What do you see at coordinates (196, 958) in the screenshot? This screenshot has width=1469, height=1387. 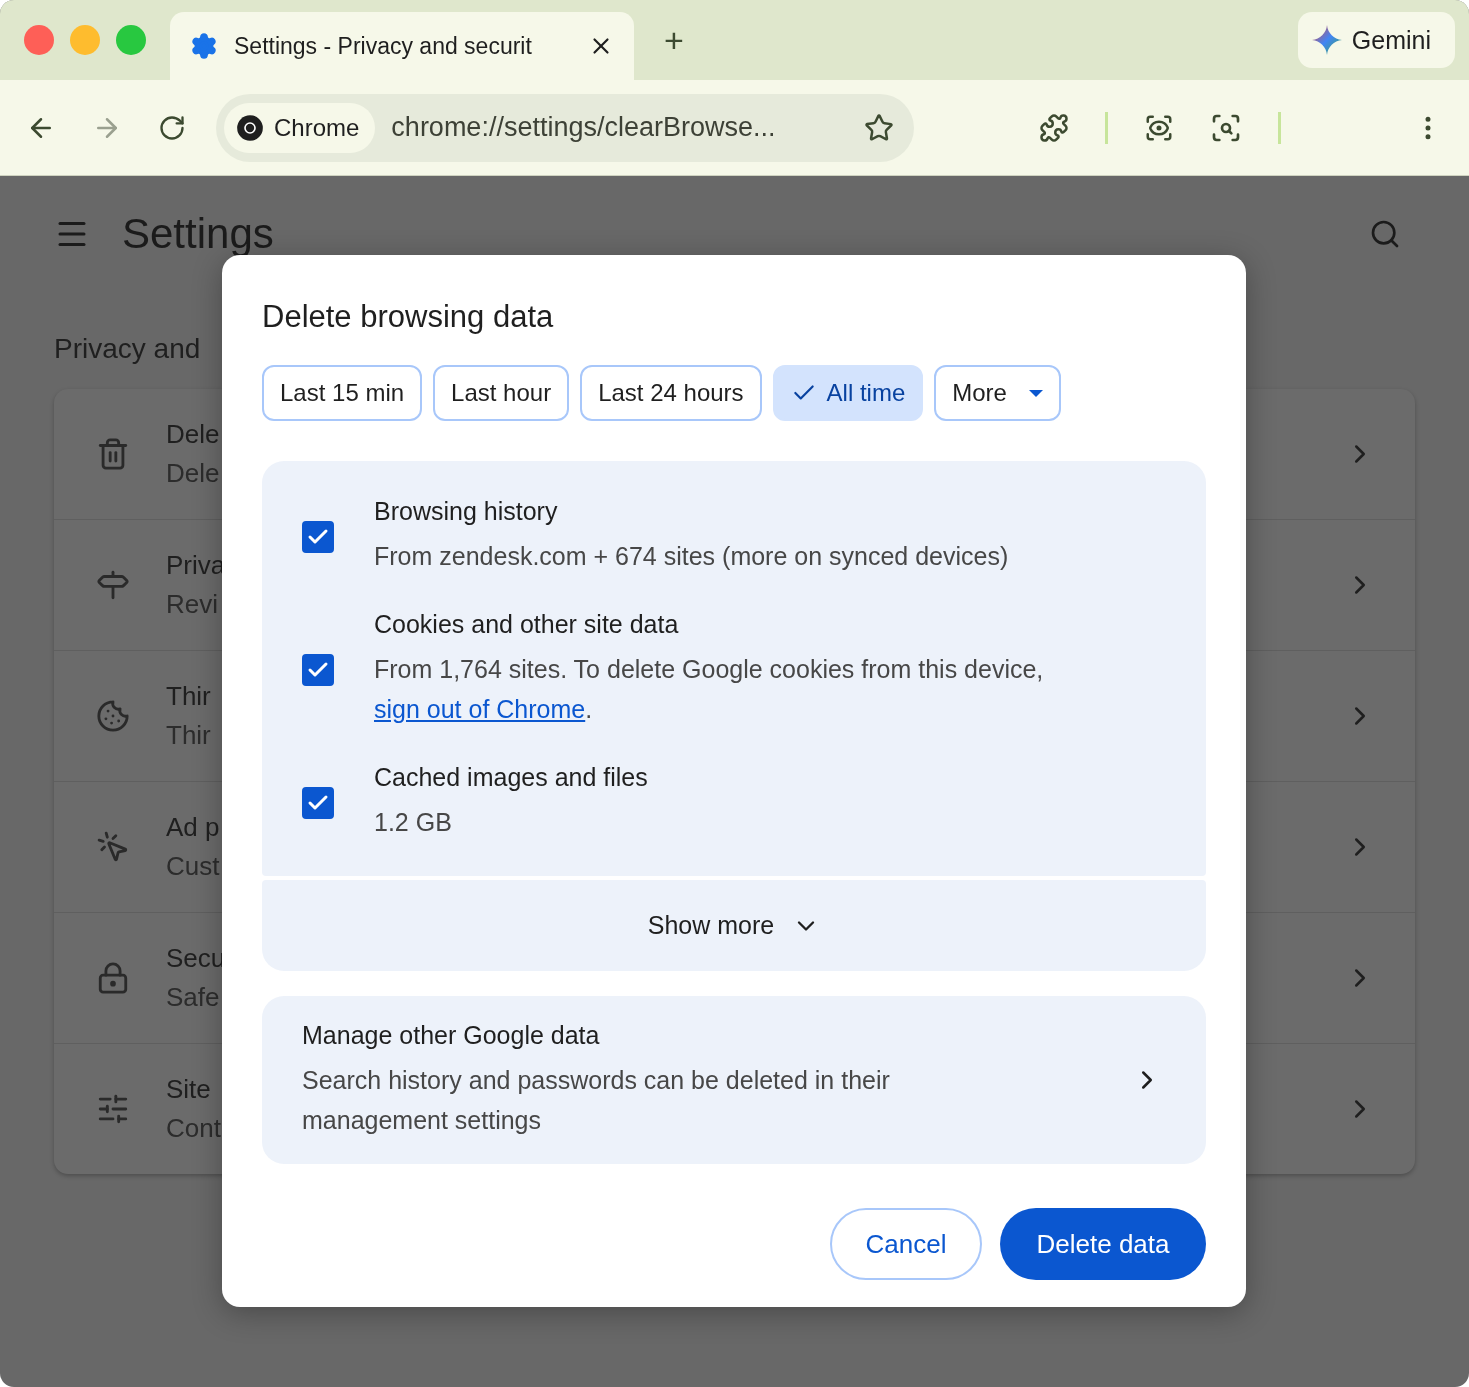 I see `row-title: Secu` at bounding box center [196, 958].